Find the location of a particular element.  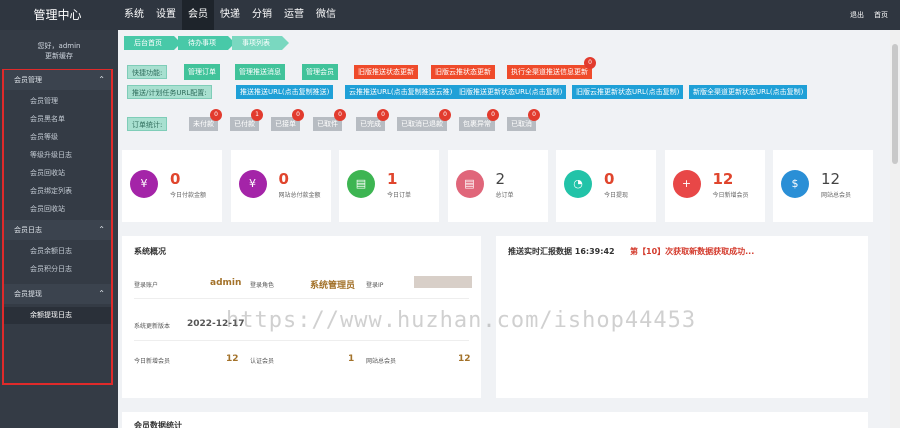

breadcrumb-todo: 待办事项 is located at coordinates (206, 43).